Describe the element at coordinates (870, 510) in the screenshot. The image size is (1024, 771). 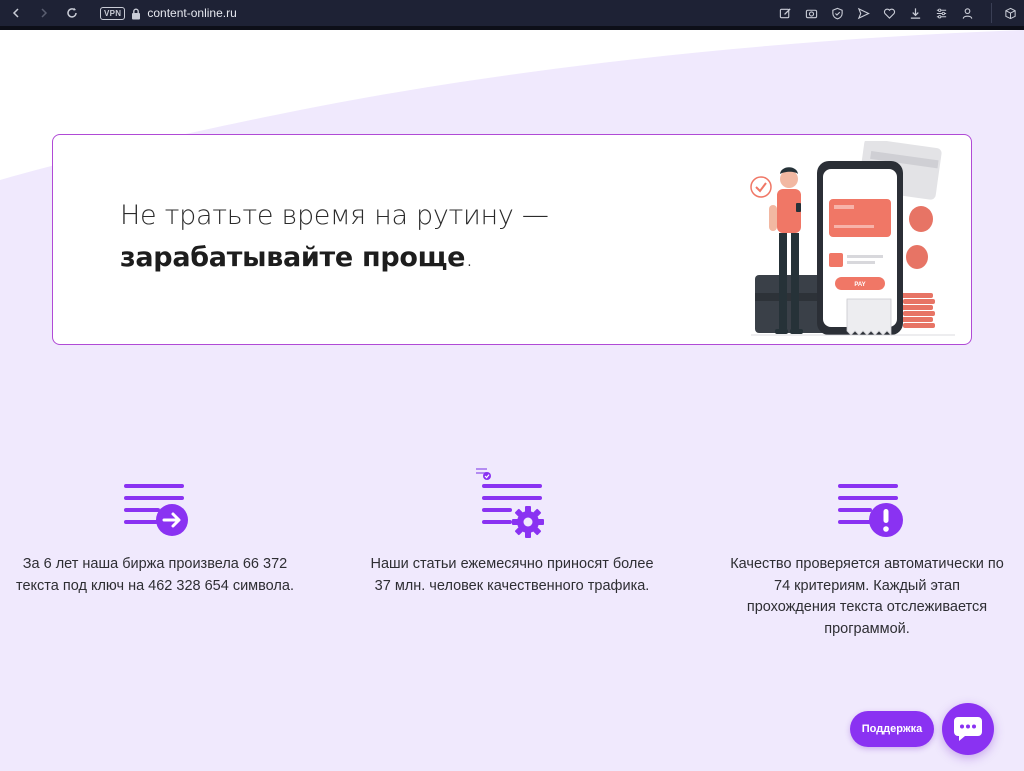
I see `document-alert-icon` at that location.